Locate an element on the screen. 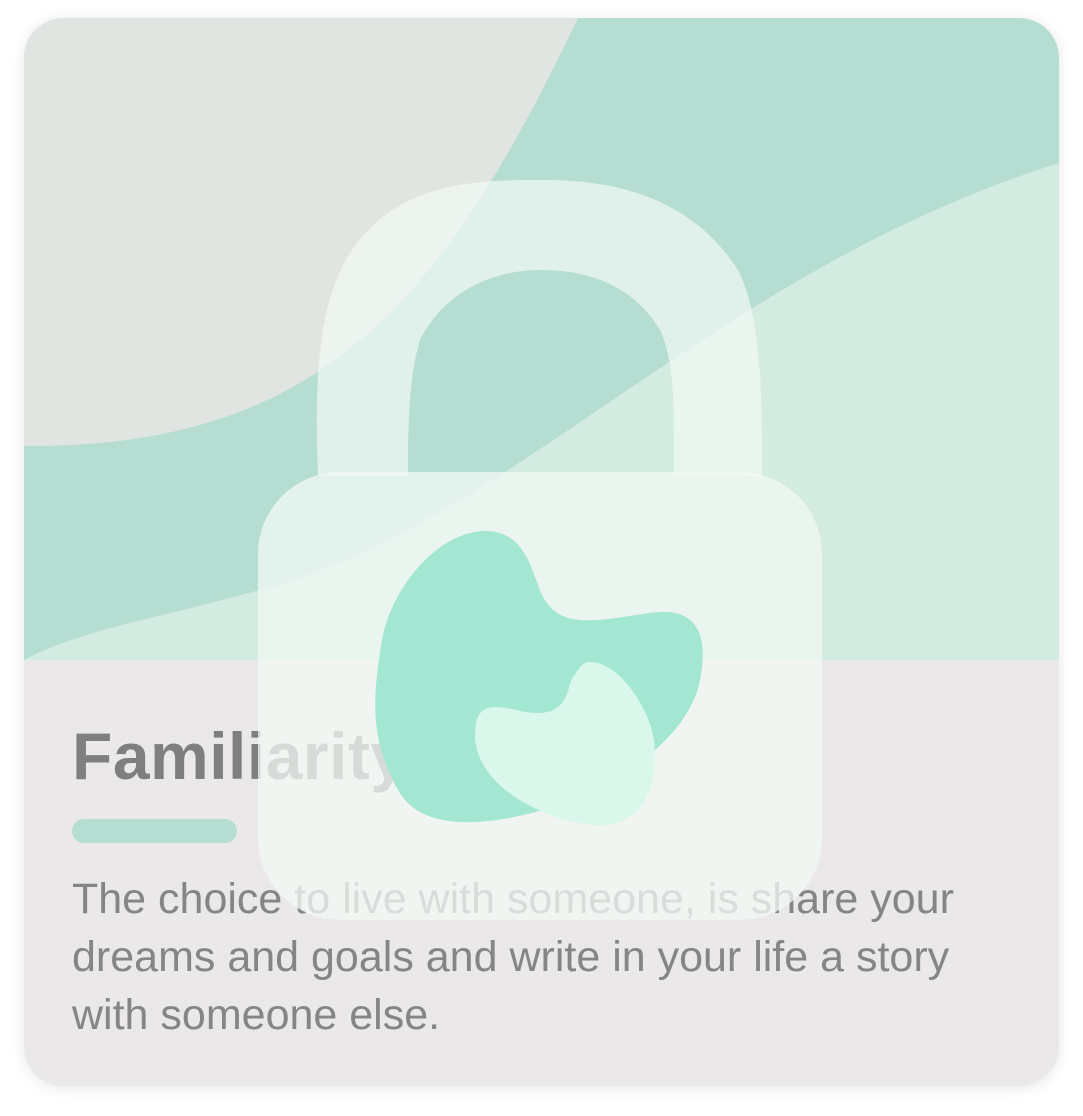  card-title: Familiarity is located at coordinates (240, 756).